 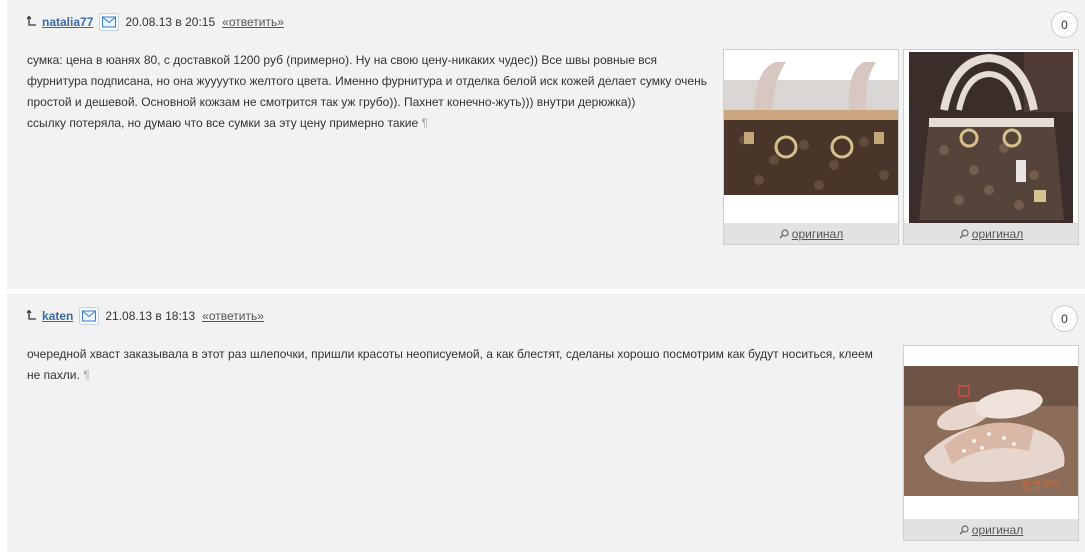 I want to click on handbag-full-photo, so click(x=991, y=136).